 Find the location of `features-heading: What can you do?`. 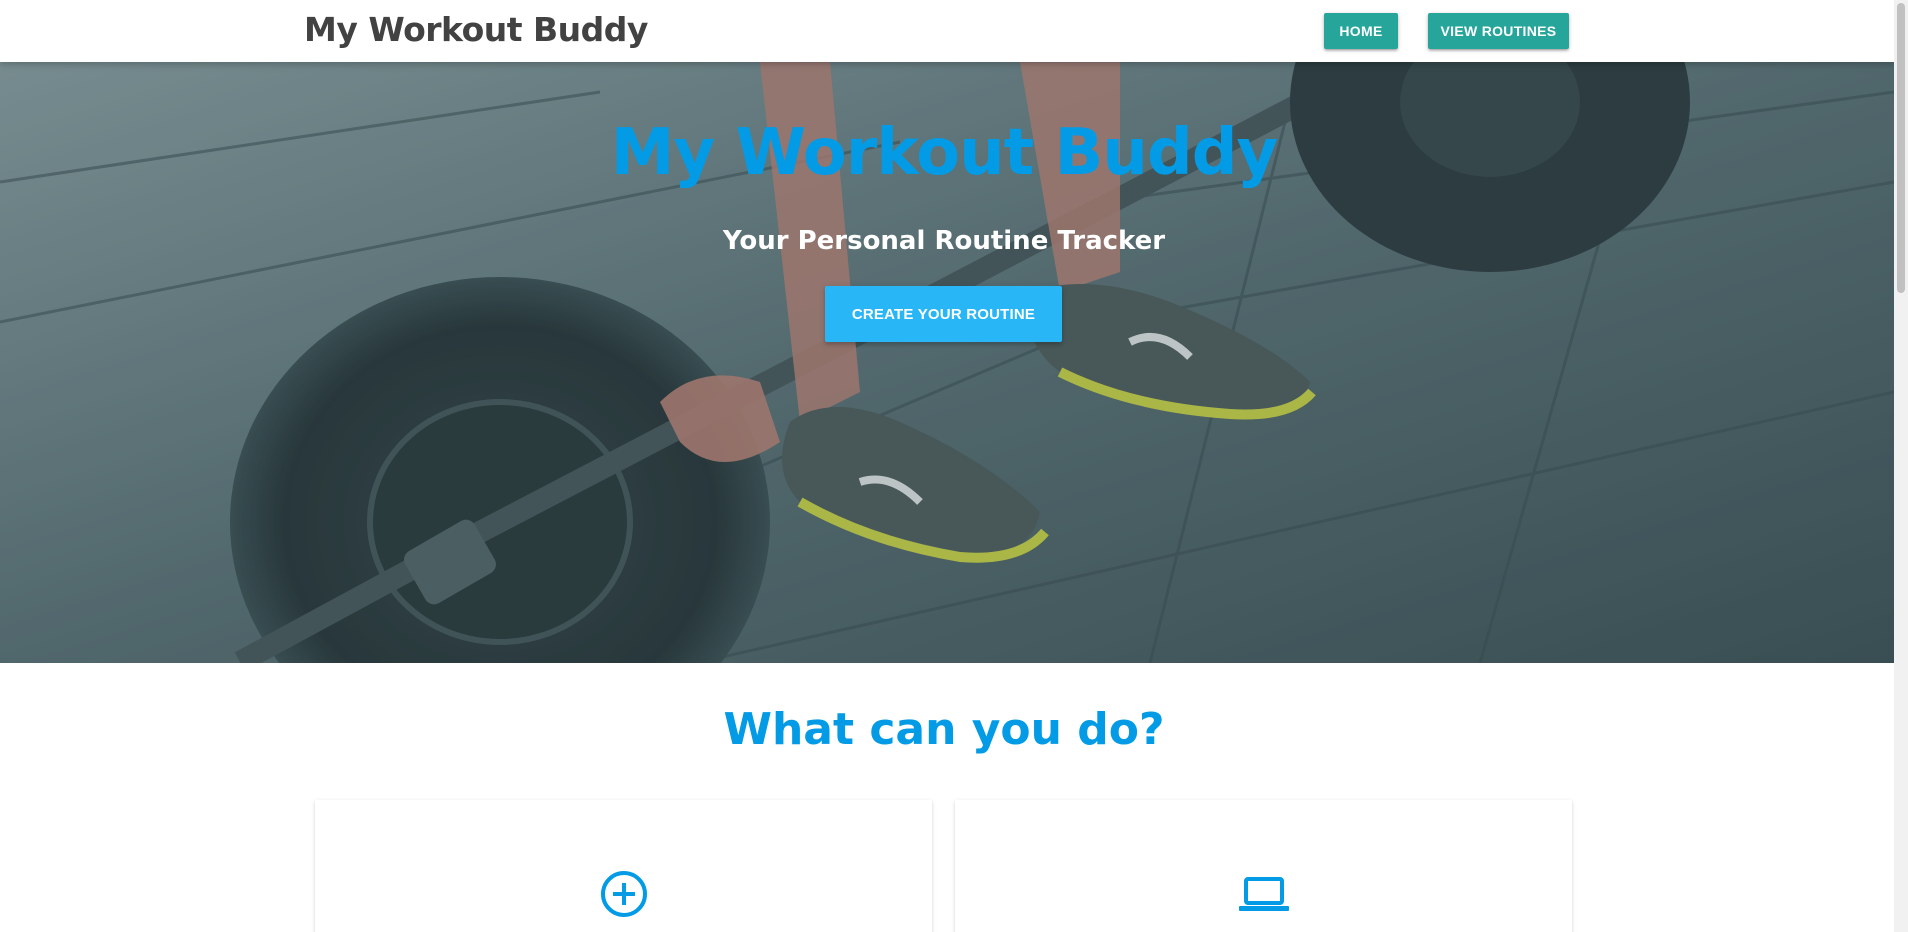

features-heading: What can you do? is located at coordinates (944, 729).